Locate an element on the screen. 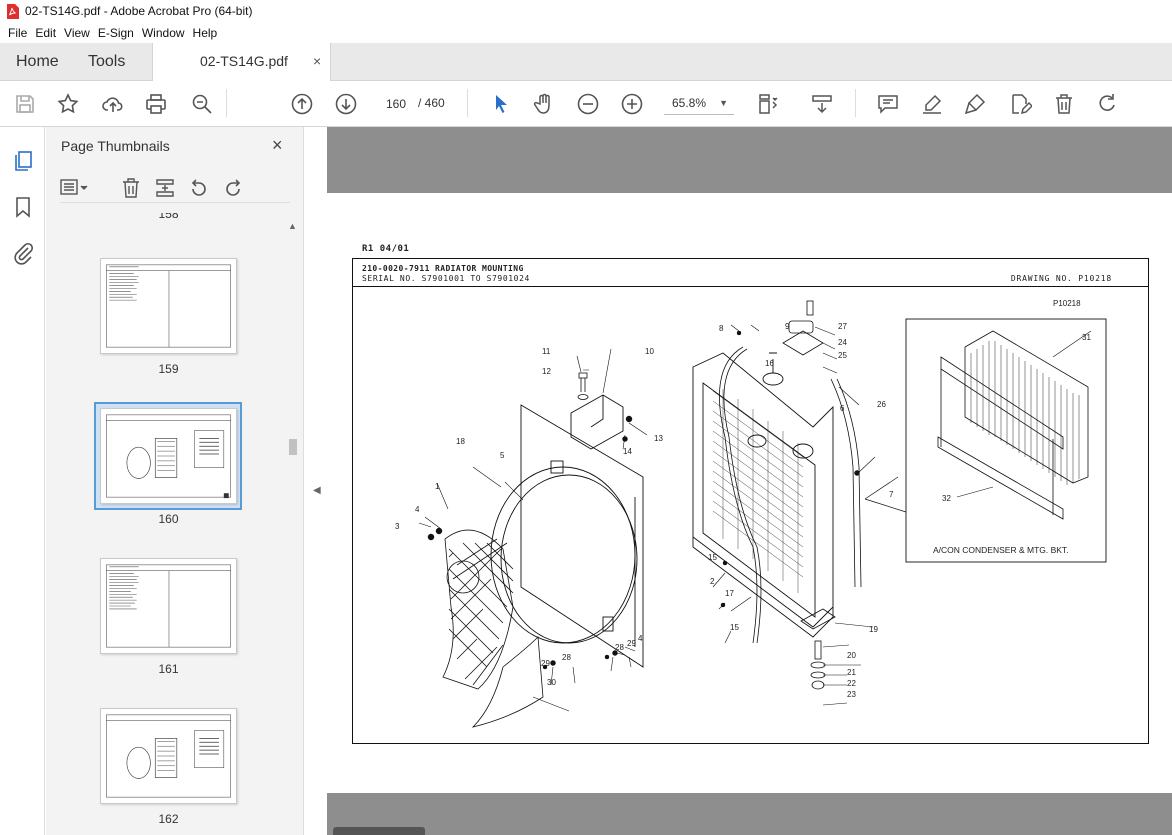  thumbnail-label: 160 is located at coordinates (168, 519).